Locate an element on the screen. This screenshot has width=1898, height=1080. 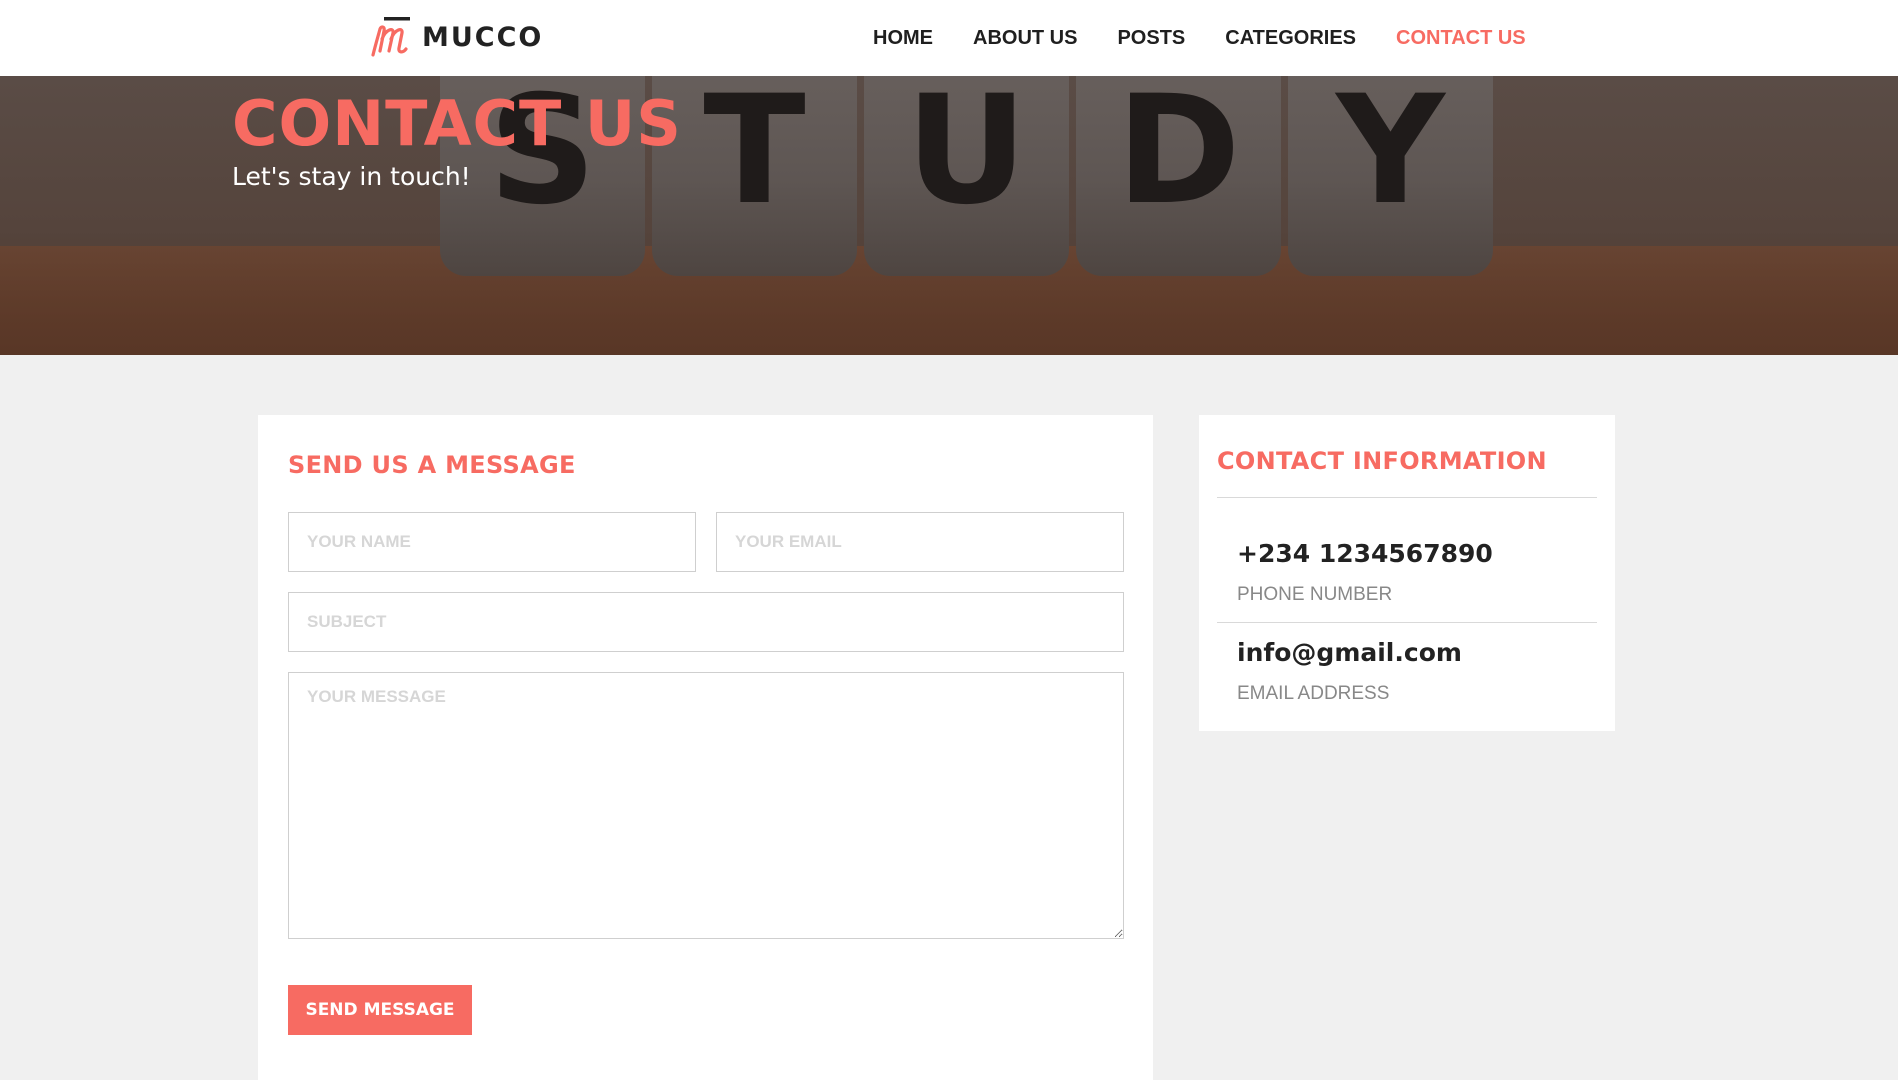
phone-number-label: PHONE NUMBER is located at coordinates (1315, 594).